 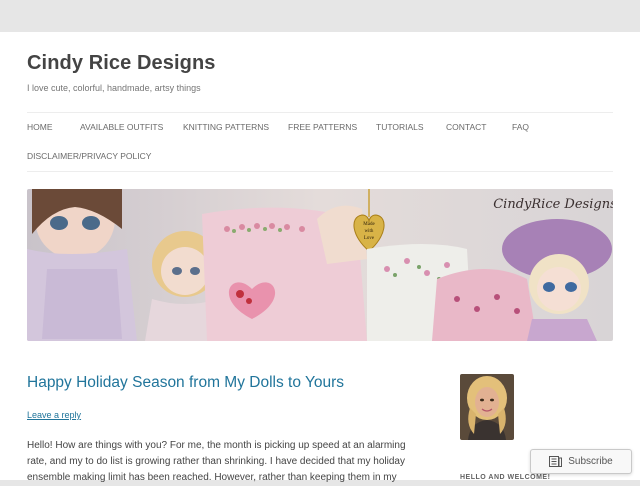 I want to click on site-title: Cindy Rice Designs, so click(x=121, y=63).